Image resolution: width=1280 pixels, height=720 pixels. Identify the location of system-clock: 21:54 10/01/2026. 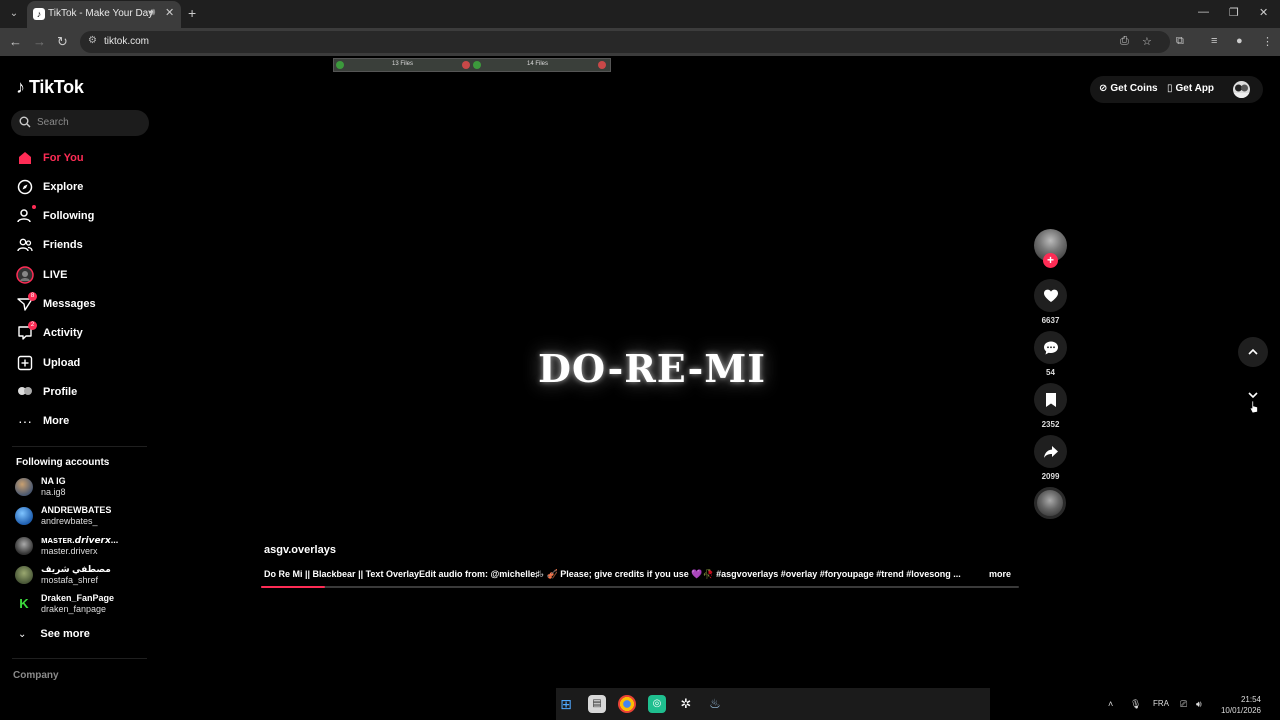
(1238, 705).